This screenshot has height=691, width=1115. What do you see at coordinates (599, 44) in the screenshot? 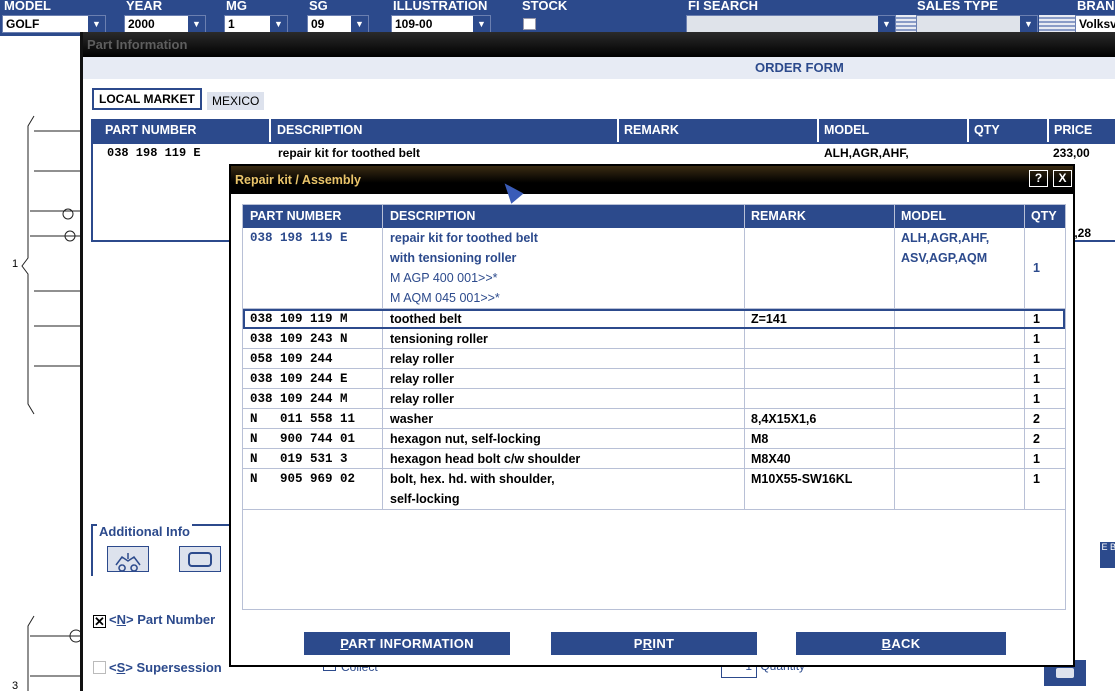
I see `window-title: Part Information` at bounding box center [599, 44].